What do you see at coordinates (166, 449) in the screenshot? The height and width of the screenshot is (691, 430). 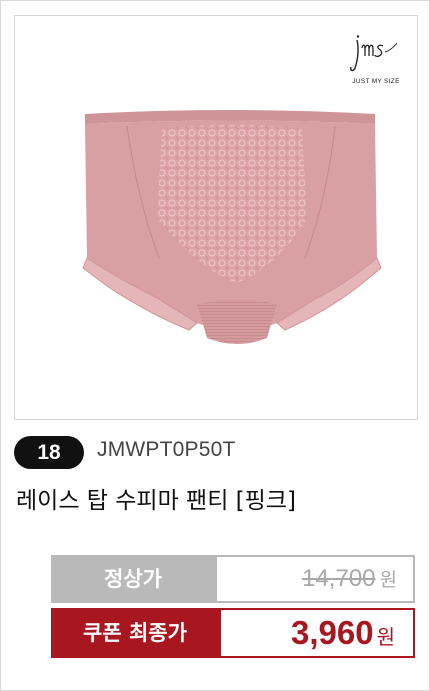 I see `product-code: JMWPT0P50T` at bounding box center [166, 449].